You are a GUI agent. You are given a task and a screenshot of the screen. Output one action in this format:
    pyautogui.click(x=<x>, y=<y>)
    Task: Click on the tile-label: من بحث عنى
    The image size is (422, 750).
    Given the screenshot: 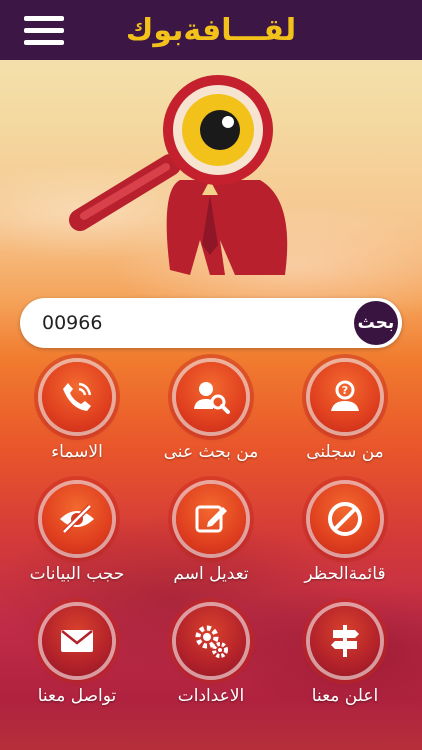 What is the action you would take?
    pyautogui.click(x=211, y=452)
    